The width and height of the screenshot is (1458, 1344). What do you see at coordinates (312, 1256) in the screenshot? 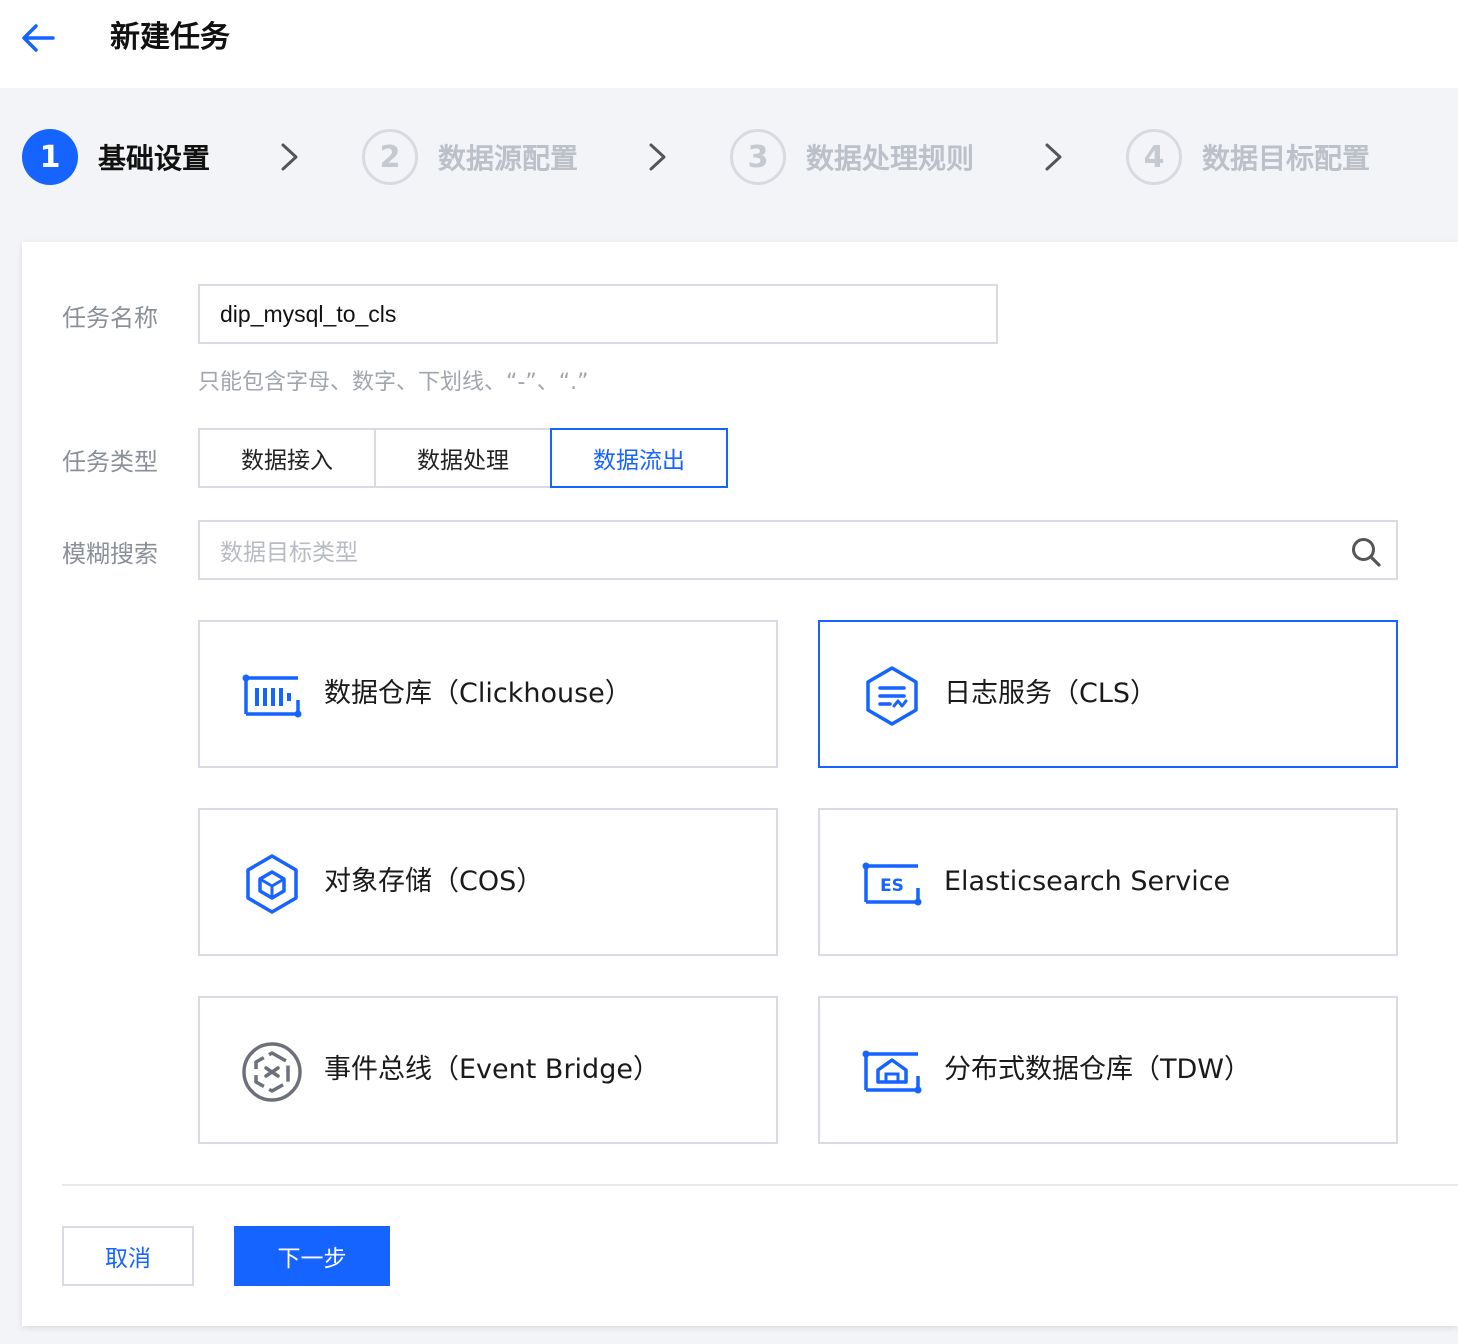
I see `next-step-button: 下一步` at bounding box center [312, 1256].